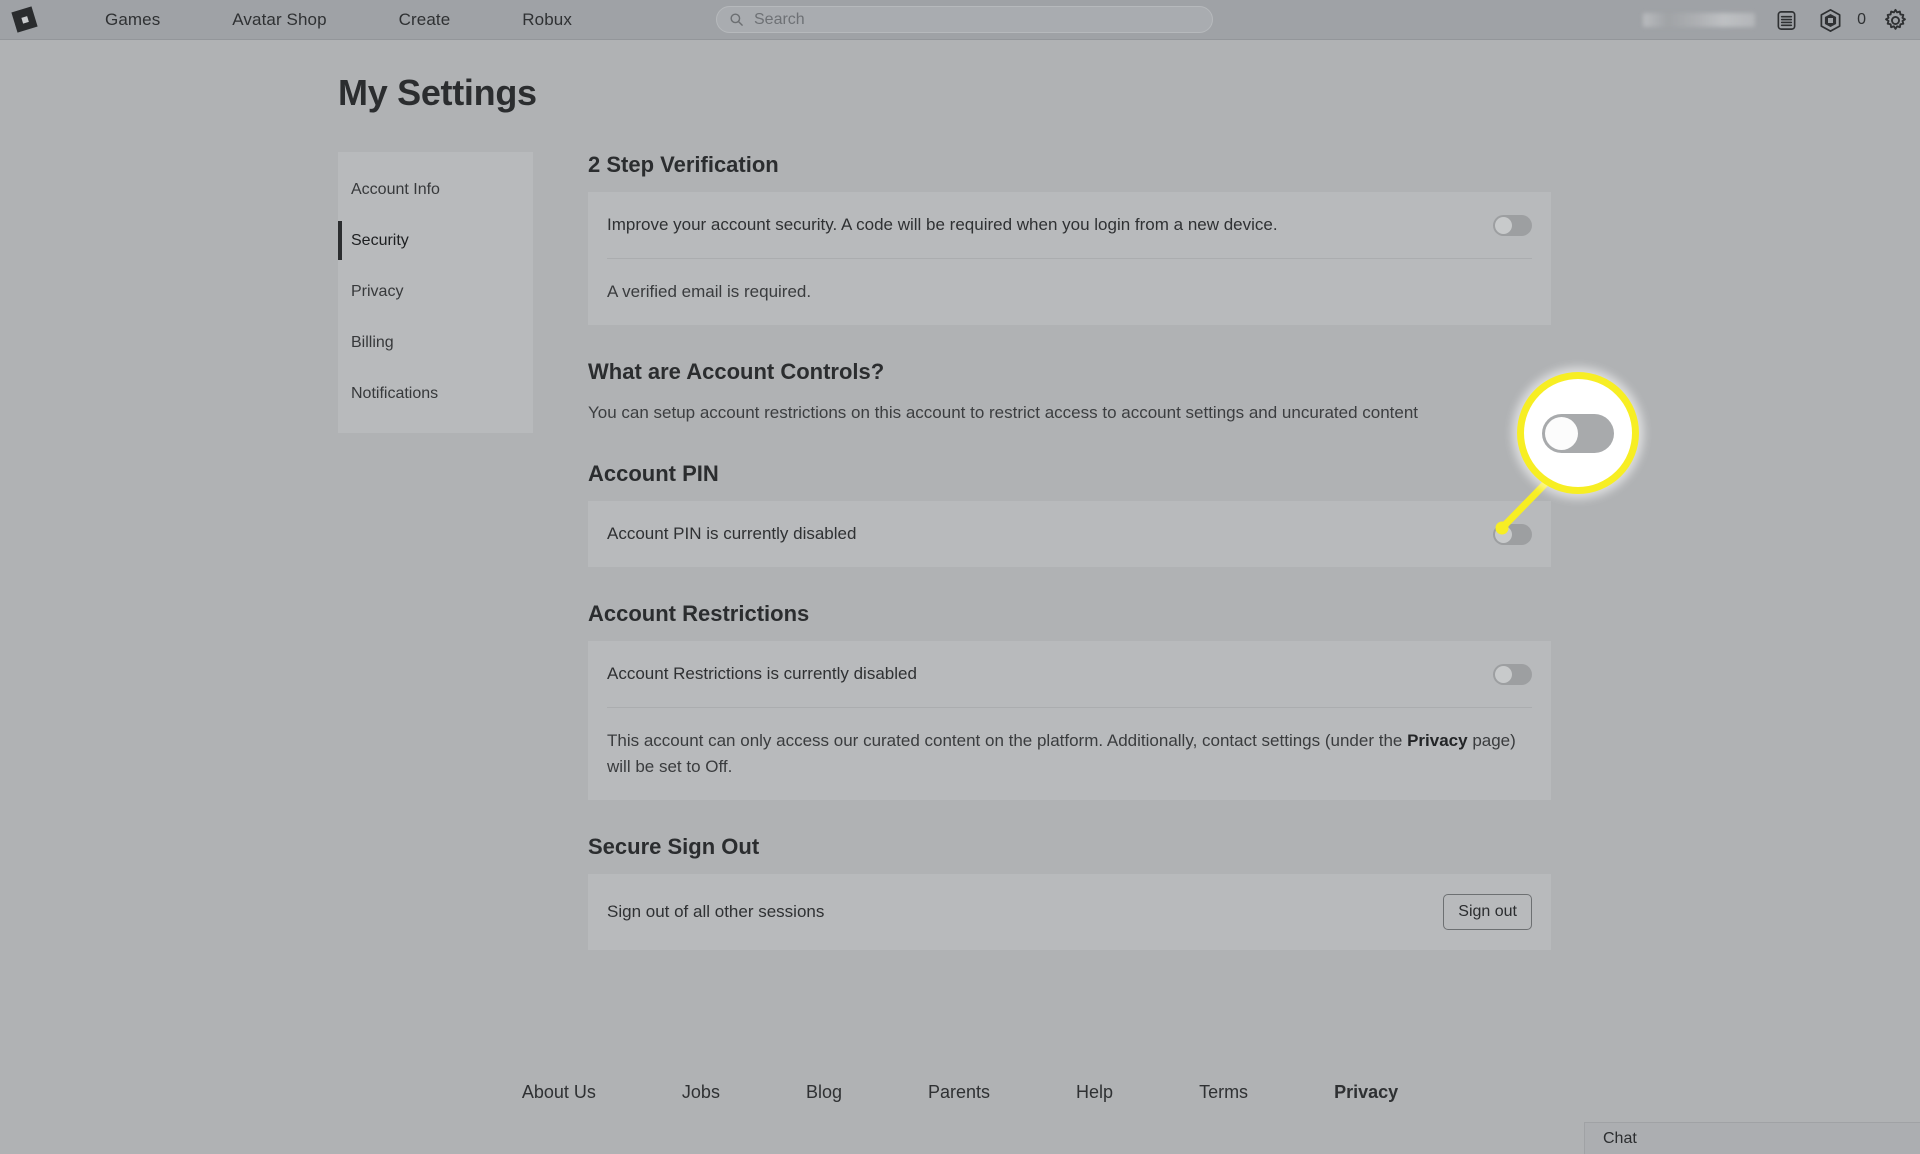 This screenshot has height=1154, width=1920. I want to click on note-privacy-link: Privacy, so click(1437, 740).